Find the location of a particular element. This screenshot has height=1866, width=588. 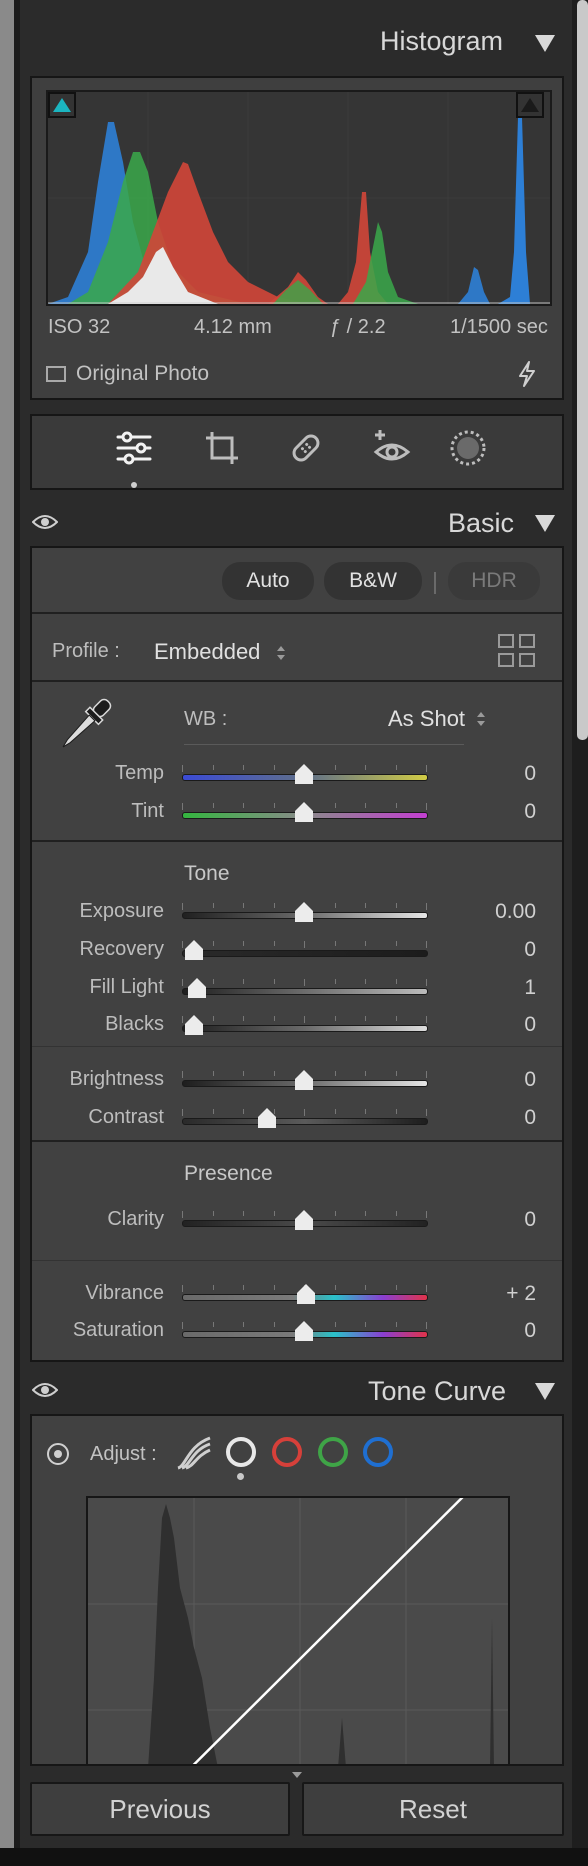

rgb-curve-channel is located at coordinates (241, 1452).